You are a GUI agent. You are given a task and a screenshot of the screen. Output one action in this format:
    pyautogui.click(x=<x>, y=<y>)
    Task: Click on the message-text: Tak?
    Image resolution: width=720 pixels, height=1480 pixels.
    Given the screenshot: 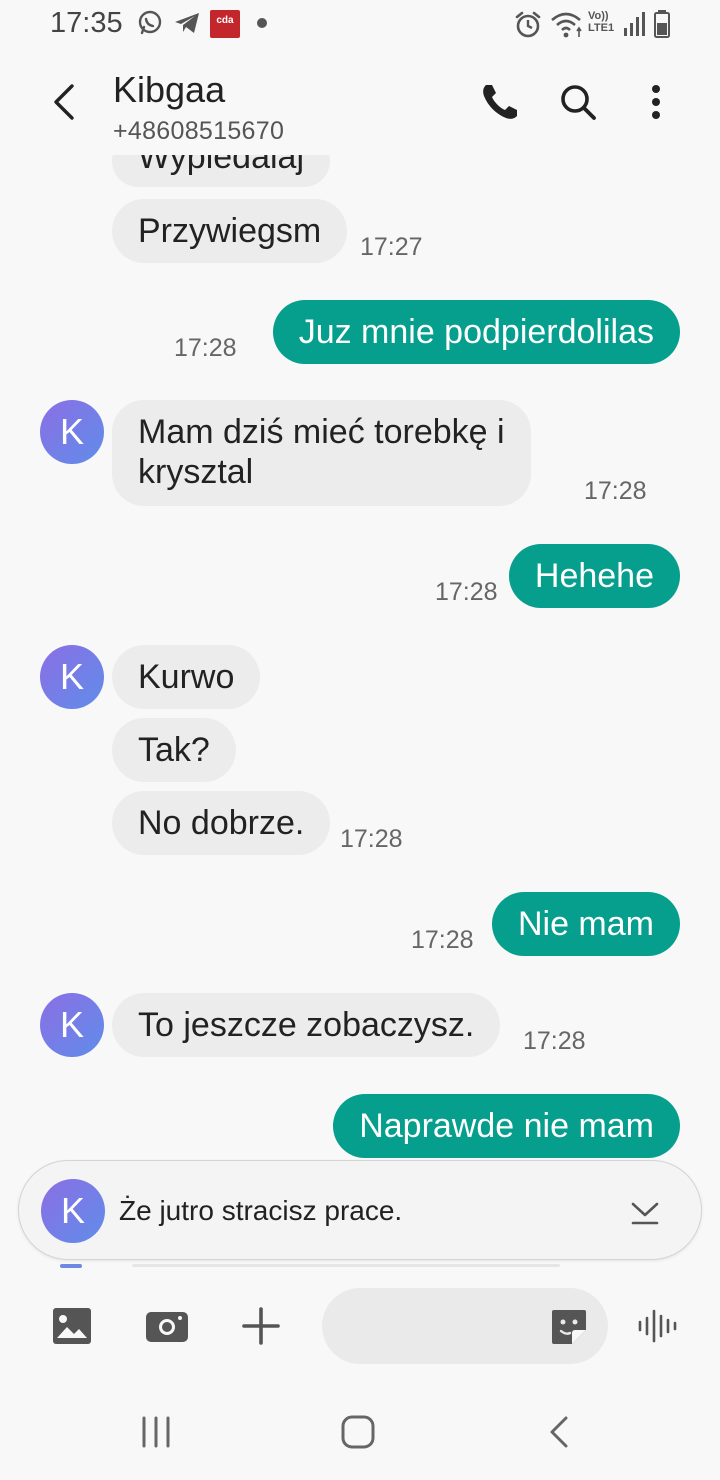 What is the action you would take?
    pyautogui.click(x=174, y=750)
    